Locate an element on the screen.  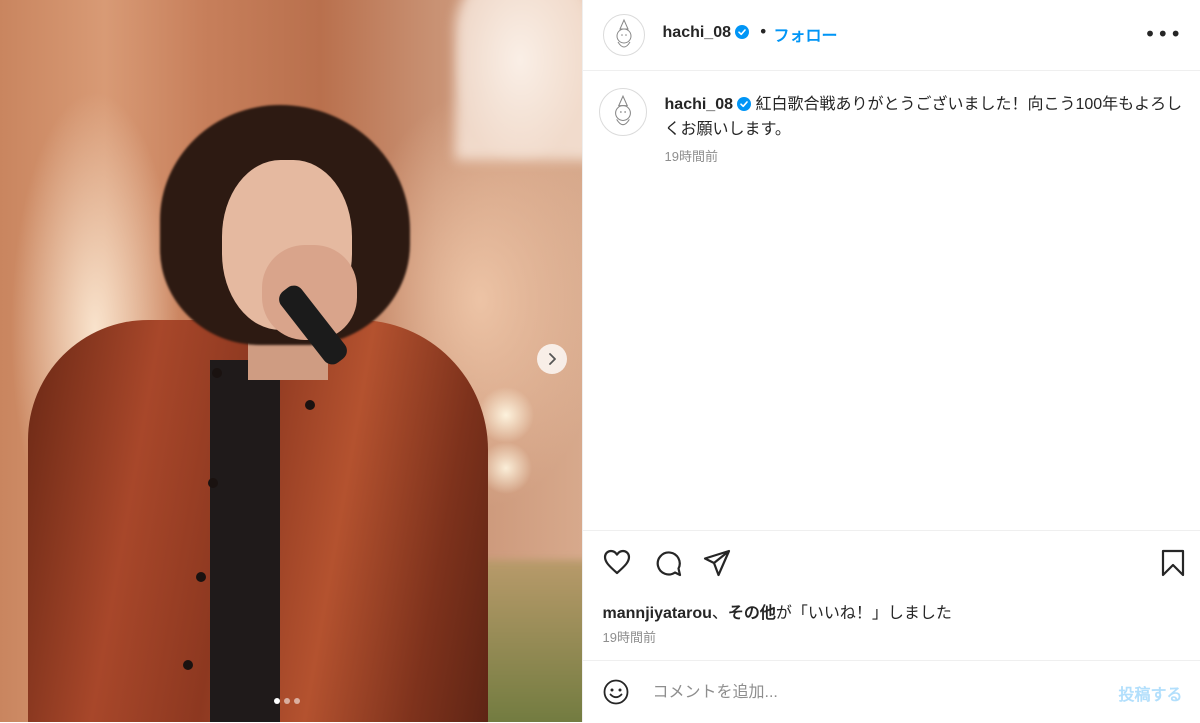
post-timestamp: 19時間前 is located at coordinates (629, 636).